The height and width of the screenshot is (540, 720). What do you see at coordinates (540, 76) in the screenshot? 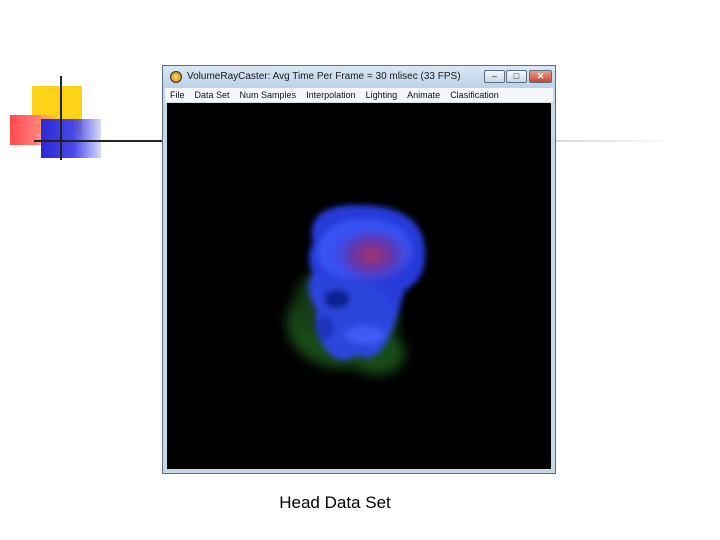
I see `close-button: ✕` at bounding box center [540, 76].